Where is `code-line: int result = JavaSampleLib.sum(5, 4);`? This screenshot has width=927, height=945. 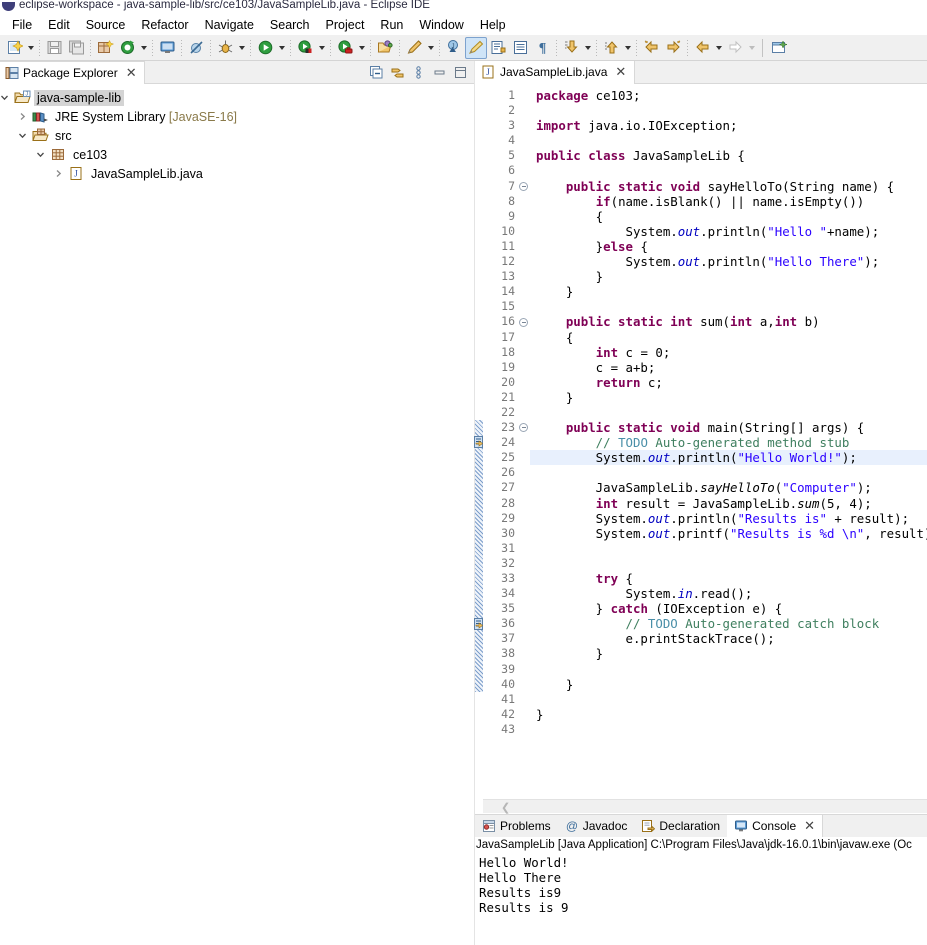
code-line: int result = JavaSampleLib.sum(5, 4); is located at coordinates (728, 503).